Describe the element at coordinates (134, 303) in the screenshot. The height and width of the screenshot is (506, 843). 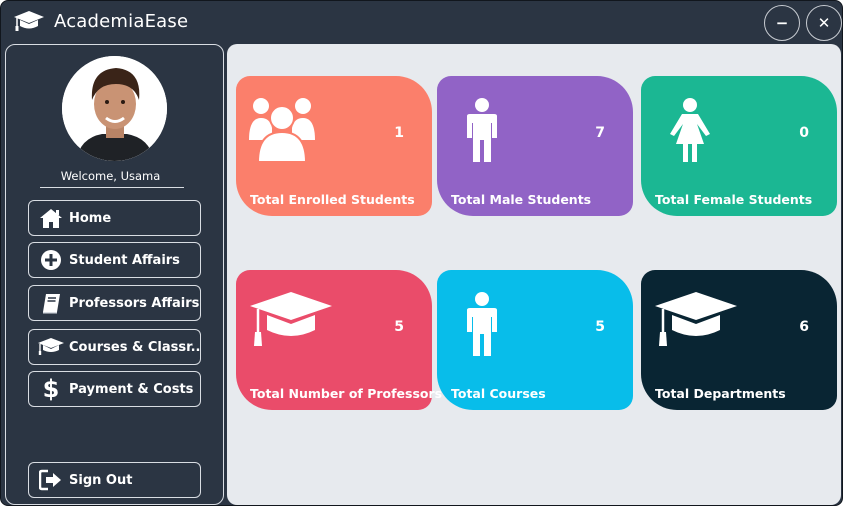
I see `professors-affairs-label: Professors Affairs` at that location.